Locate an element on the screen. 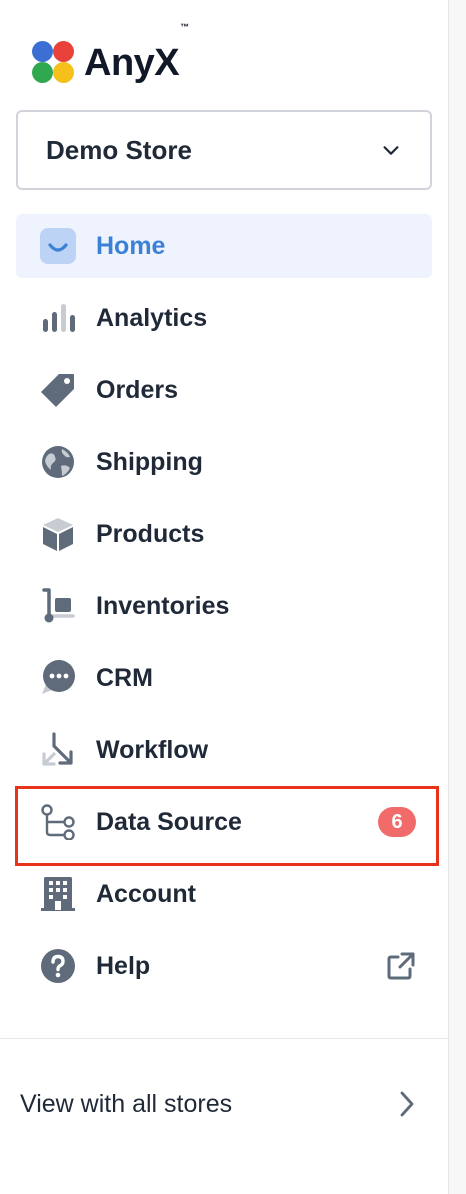  view-all-stores-link: View with all stores is located at coordinates (224, 1104).